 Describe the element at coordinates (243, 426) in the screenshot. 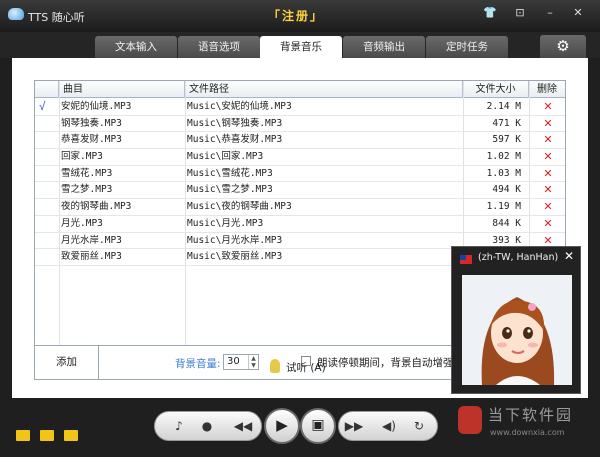

I see `rewind-button: ◀◀` at that location.